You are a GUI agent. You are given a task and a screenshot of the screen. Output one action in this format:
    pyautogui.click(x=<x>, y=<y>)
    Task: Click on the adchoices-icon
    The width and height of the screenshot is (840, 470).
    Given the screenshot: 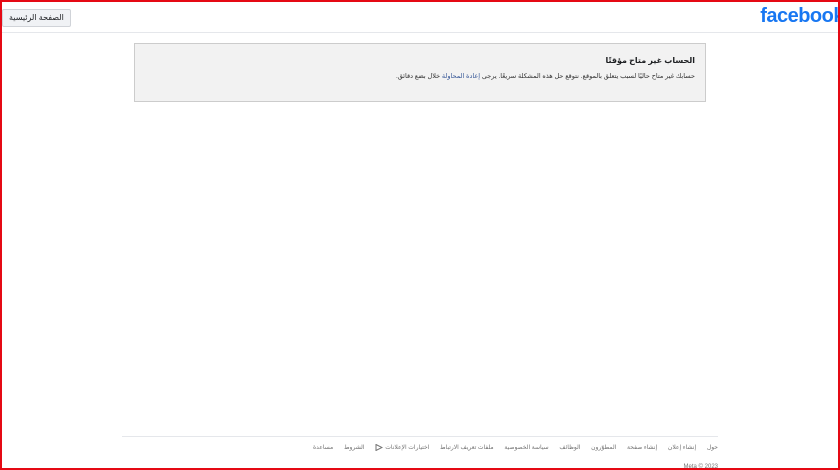 What is the action you would take?
    pyautogui.click(x=379, y=447)
    